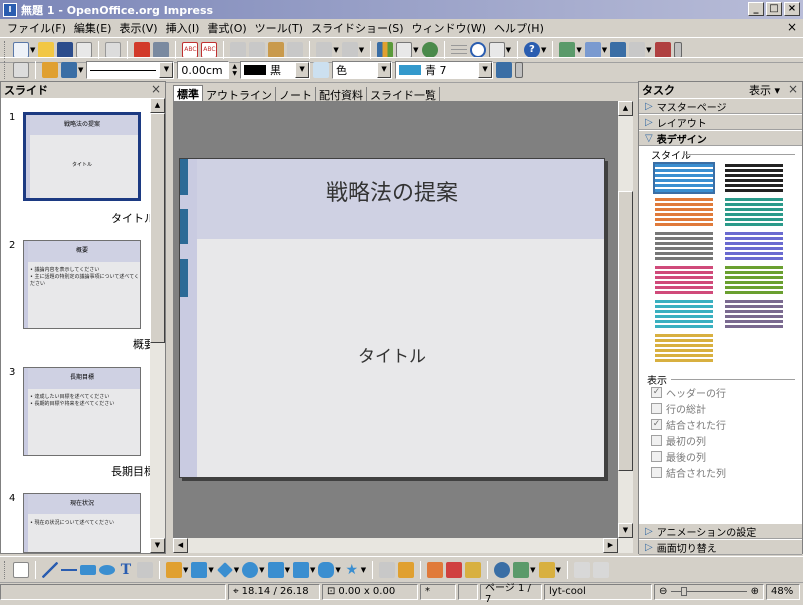 This screenshot has width=803, height=605. I want to click on rotate-icon, so click(502, 569).